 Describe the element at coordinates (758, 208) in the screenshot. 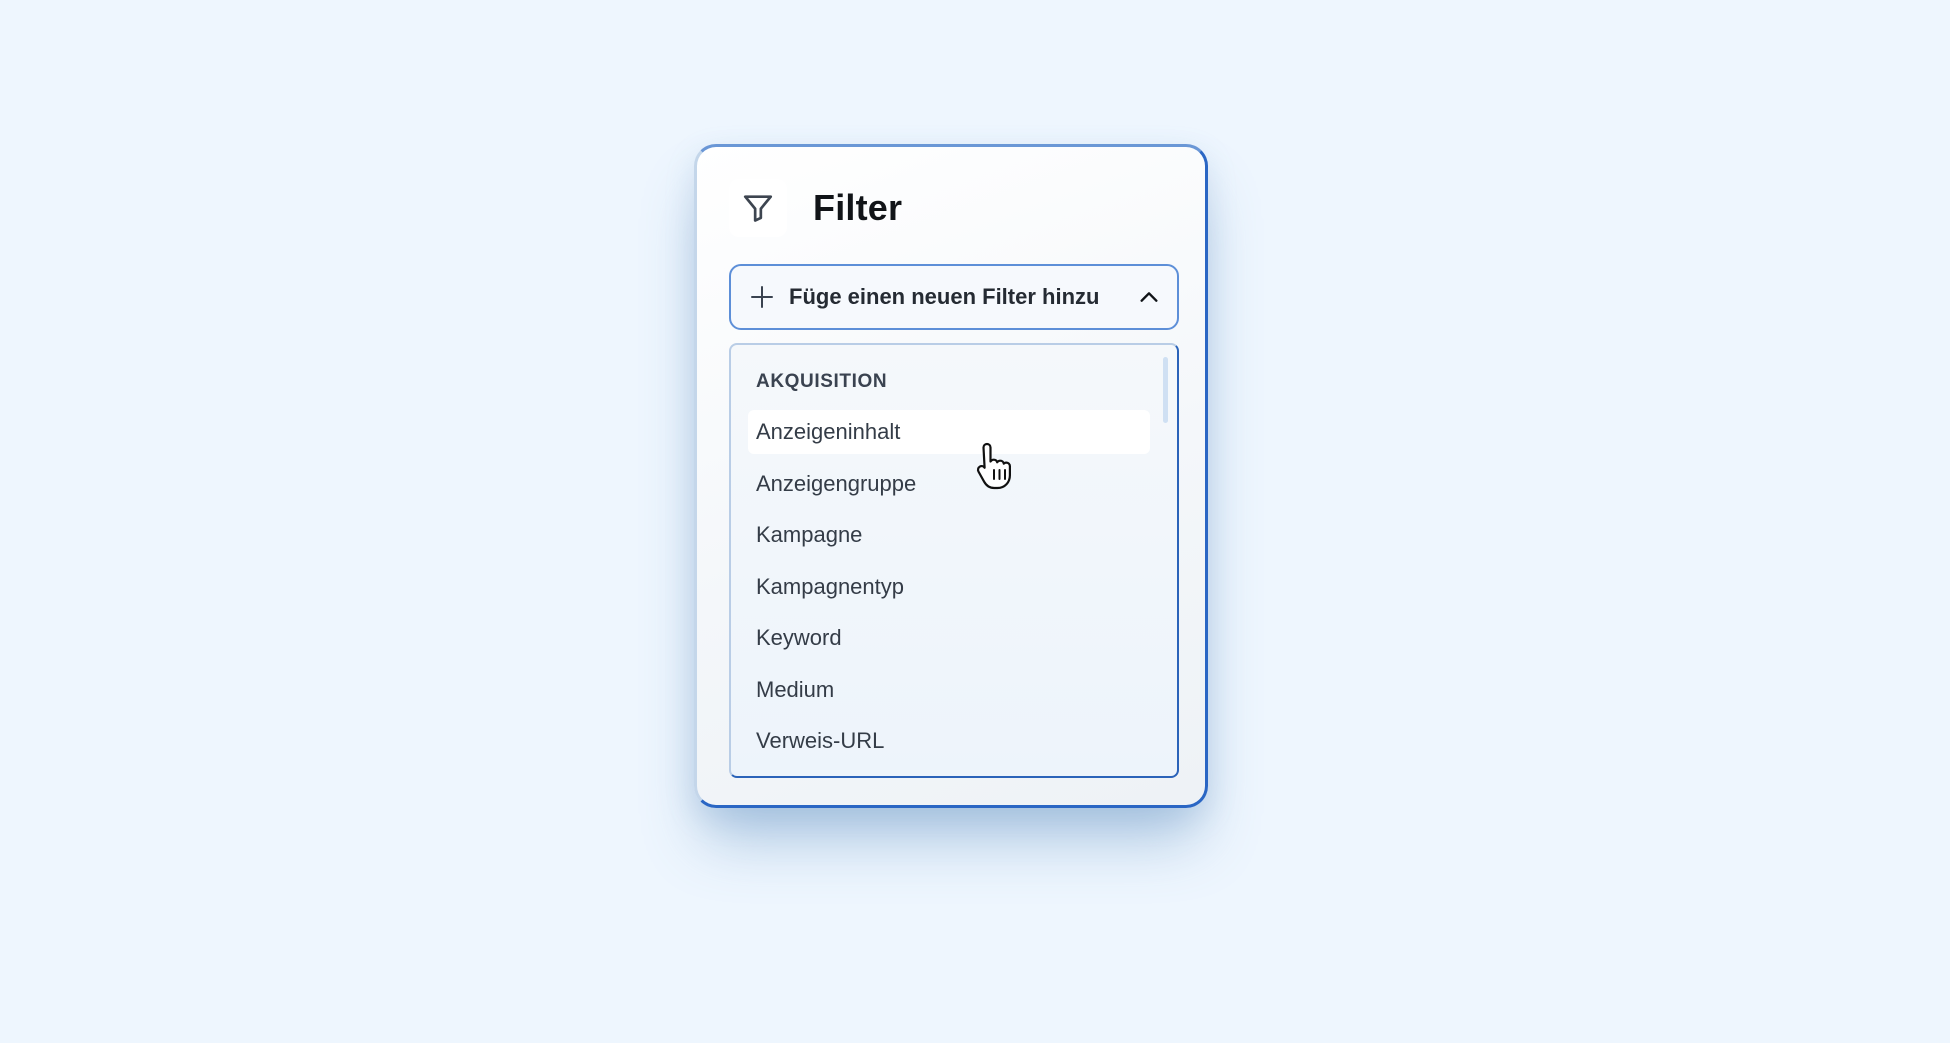

I see `filter-icon` at that location.